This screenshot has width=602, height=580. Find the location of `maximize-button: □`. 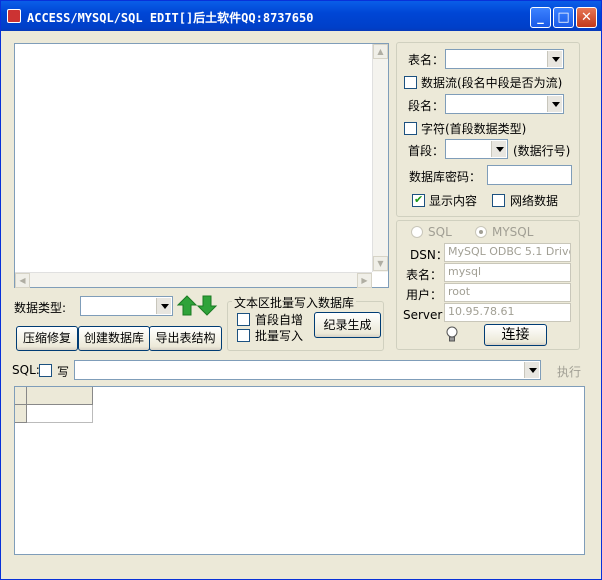

maximize-button: □ is located at coordinates (563, 17).